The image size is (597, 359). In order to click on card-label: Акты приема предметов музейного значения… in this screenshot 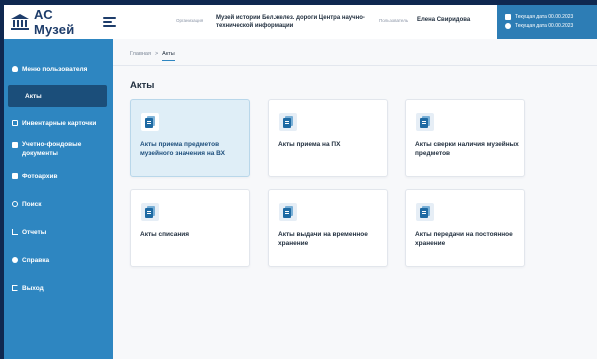, I will do `click(182, 149)`.